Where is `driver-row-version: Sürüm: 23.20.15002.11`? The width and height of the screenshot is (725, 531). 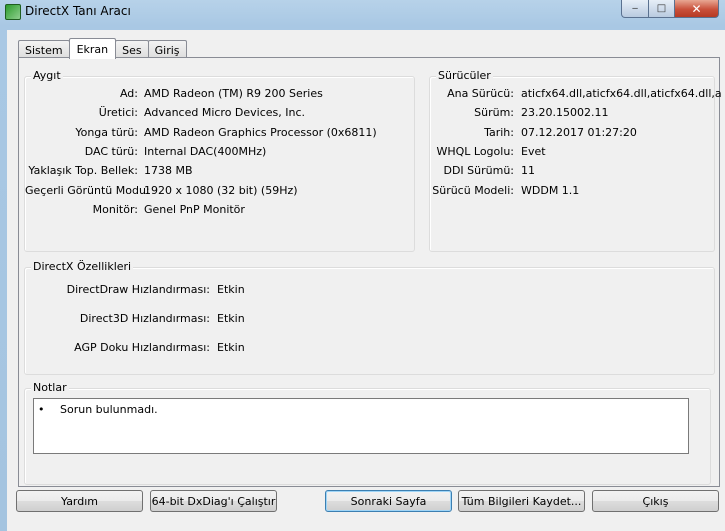 driver-row-version: Sürüm: 23.20.15002.11 is located at coordinates (572, 114).